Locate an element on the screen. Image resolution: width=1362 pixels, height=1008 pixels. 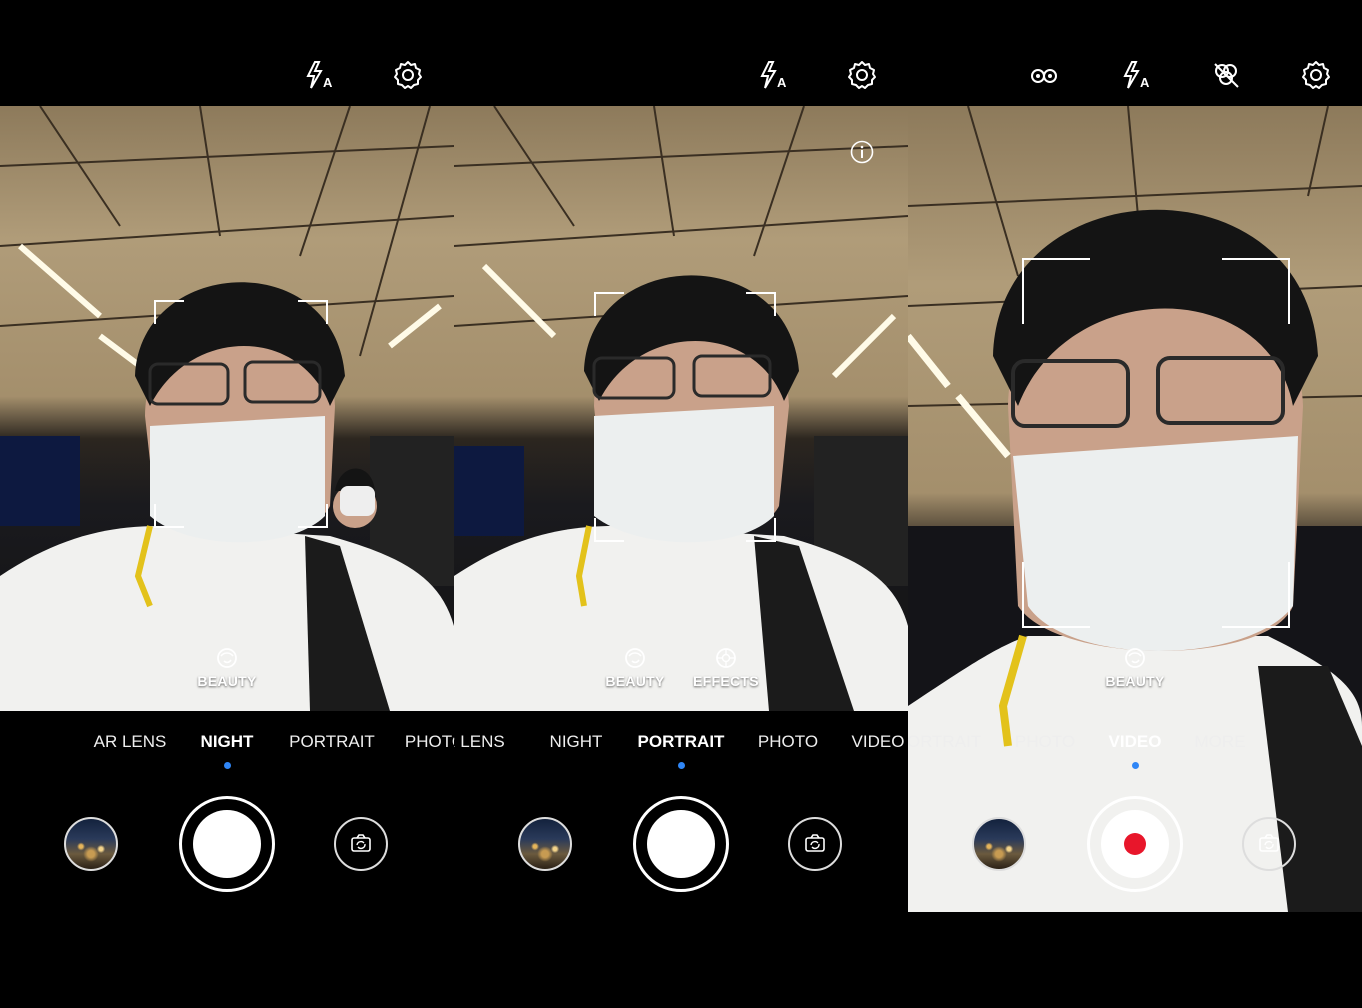
filter-off-icon is located at coordinates (1226, 75).